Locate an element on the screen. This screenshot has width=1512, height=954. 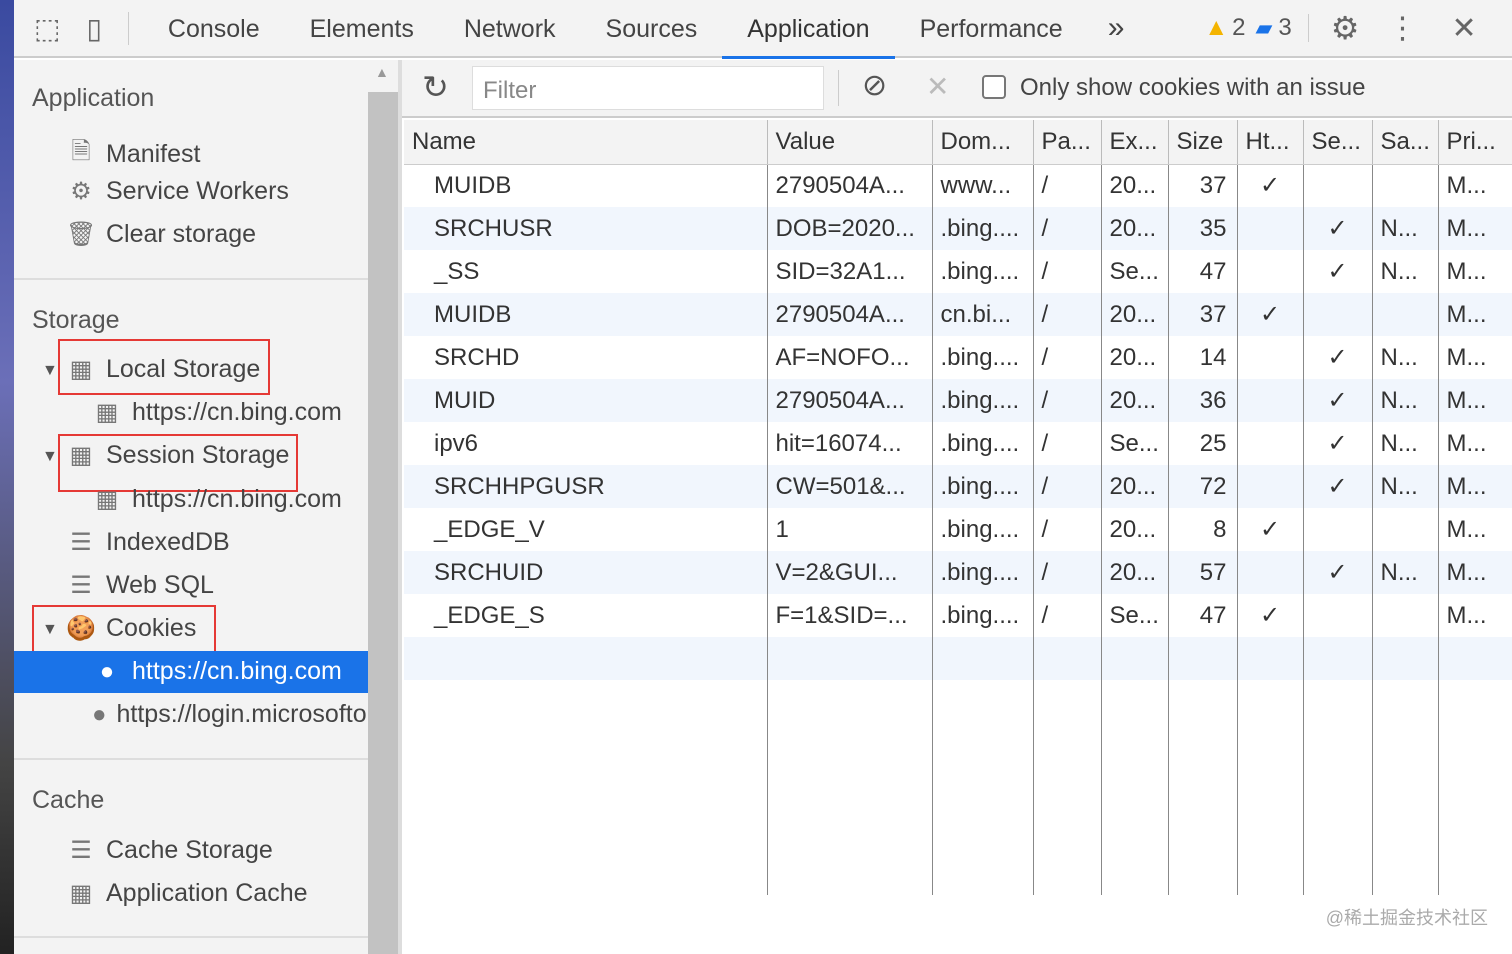
sidebar-item-clear-storage: 🗑 Clear storage is located at coordinates (161, 234).